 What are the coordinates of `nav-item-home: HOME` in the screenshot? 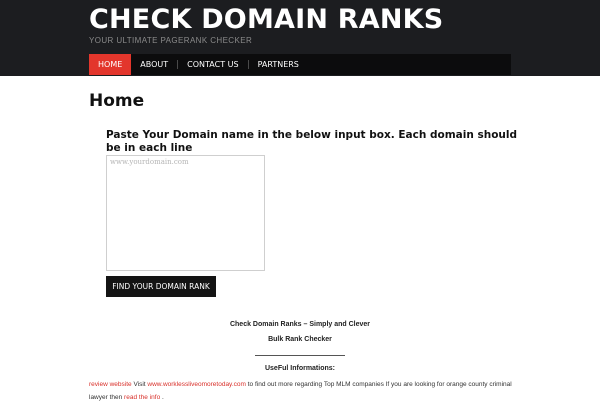 It's located at (110, 64).